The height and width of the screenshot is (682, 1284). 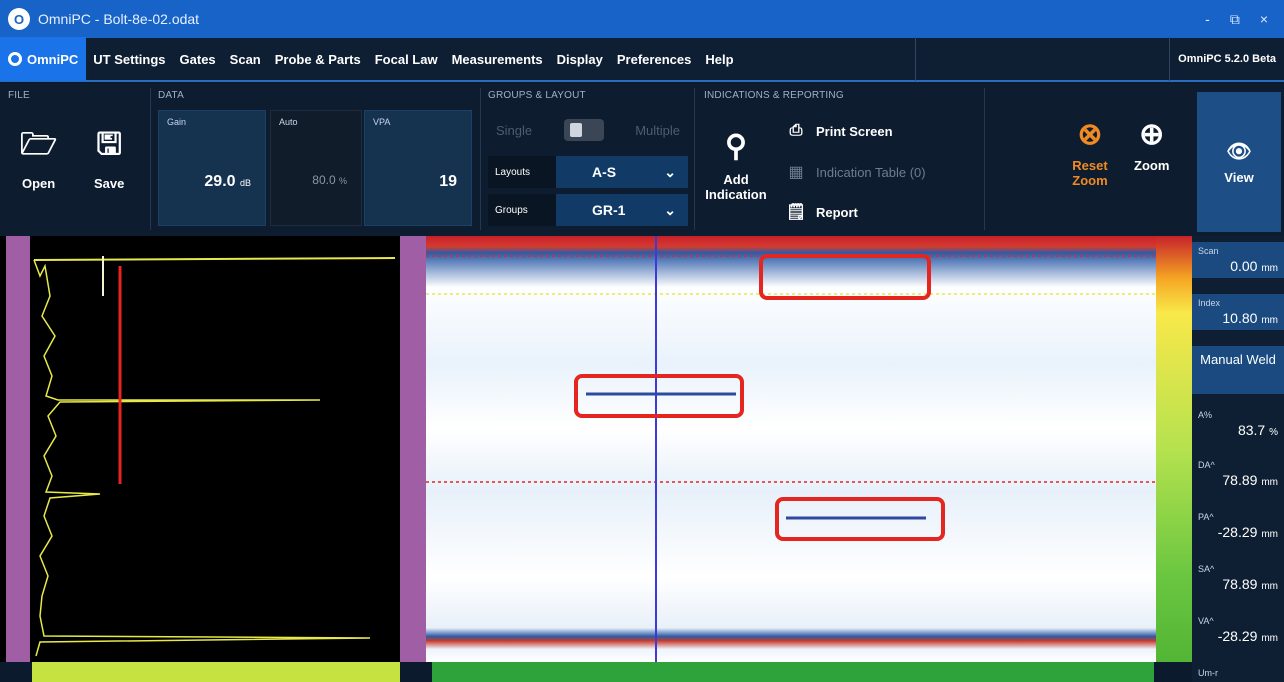 I want to click on print-screen-button: ⎙ Print Screen, so click(x=839, y=131).